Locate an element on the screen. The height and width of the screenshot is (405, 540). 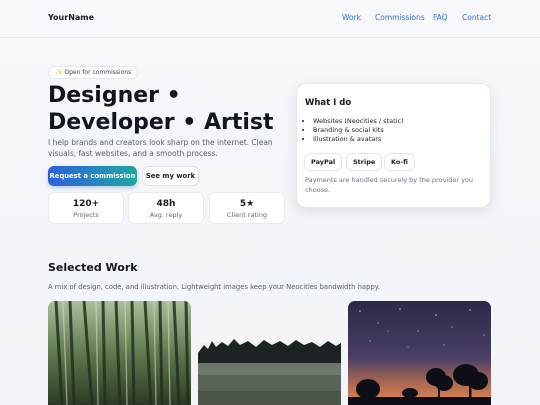
list-item: Illustration & avatars is located at coordinates (358, 139).